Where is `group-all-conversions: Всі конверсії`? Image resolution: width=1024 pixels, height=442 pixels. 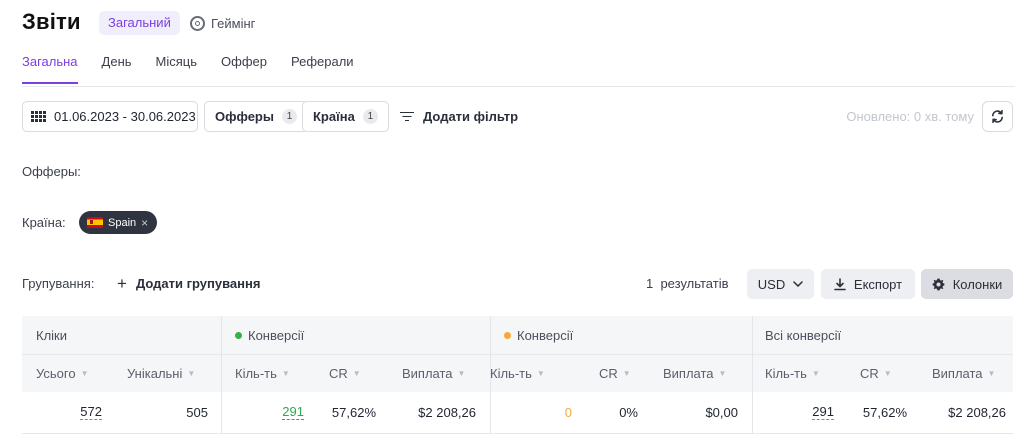 group-all-conversions: Всі конверсії is located at coordinates (803, 335).